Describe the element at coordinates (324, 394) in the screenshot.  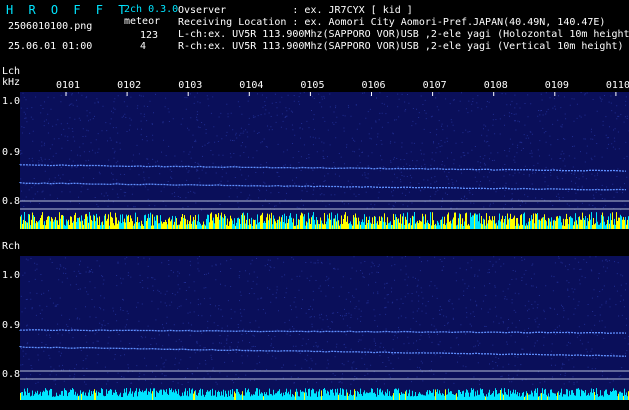
I see `rch-level-bars` at that location.